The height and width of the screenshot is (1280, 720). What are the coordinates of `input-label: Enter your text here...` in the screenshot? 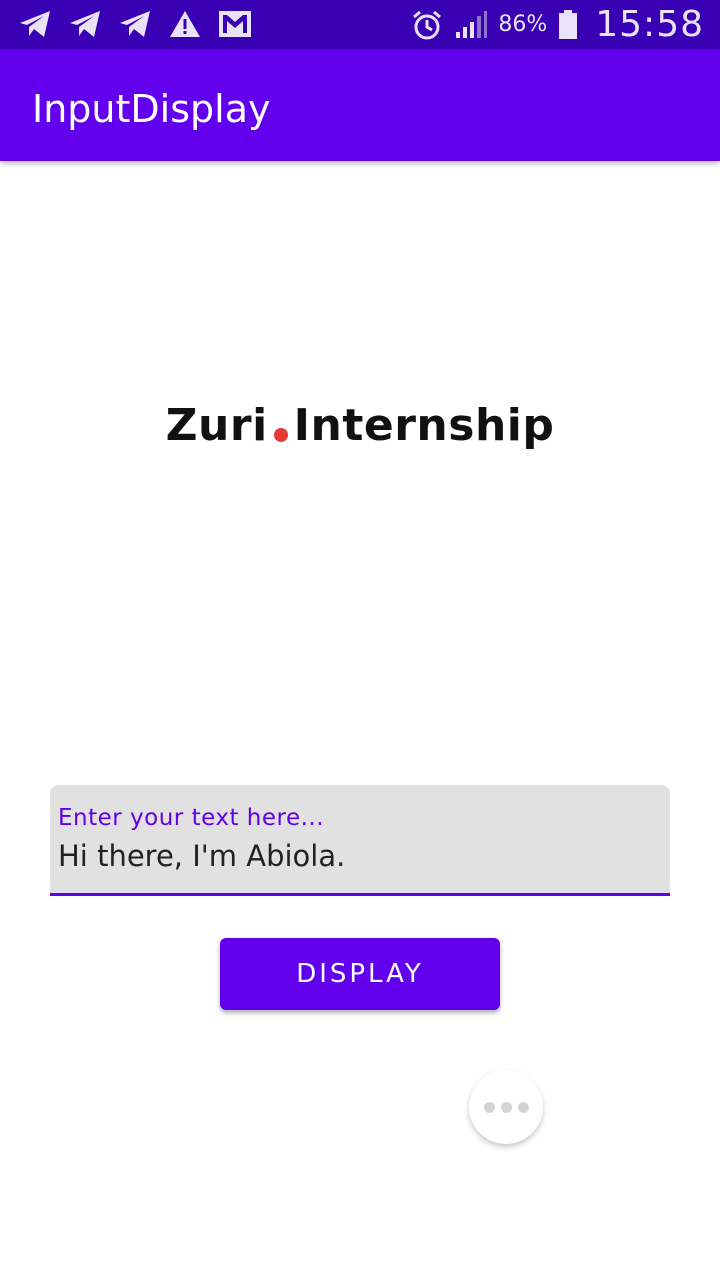 It's located at (191, 818).